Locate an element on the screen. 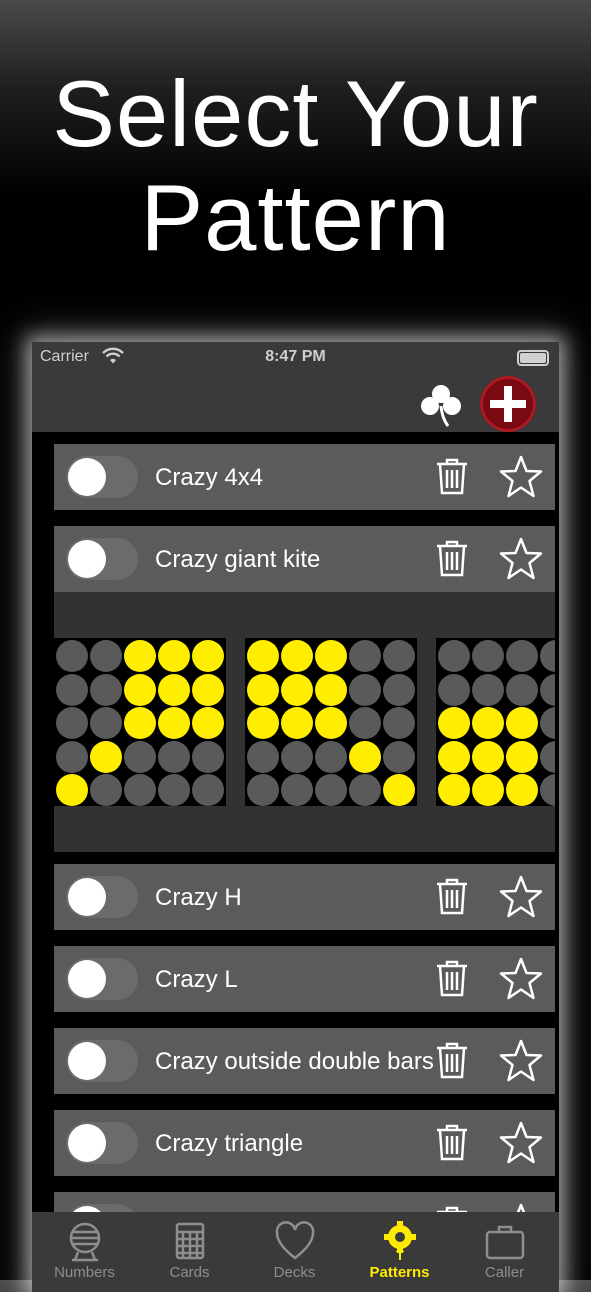 This screenshot has width=591, height=1292. tab-label: Caller is located at coordinates (504, 1272).